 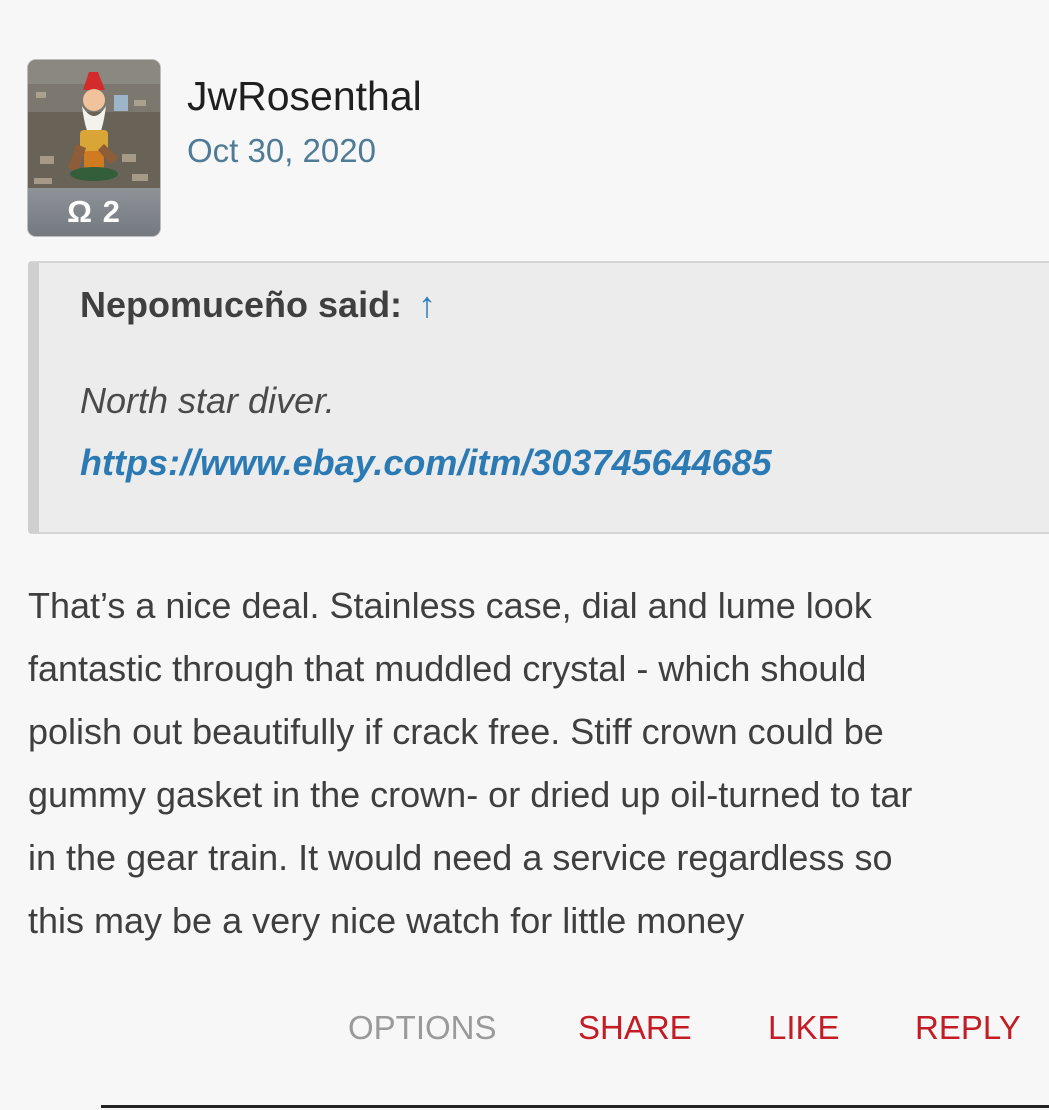 What do you see at coordinates (426, 463) in the screenshot?
I see `quote-link: https://www.ebay.com/itm/303745644685` at bounding box center [426, 463].